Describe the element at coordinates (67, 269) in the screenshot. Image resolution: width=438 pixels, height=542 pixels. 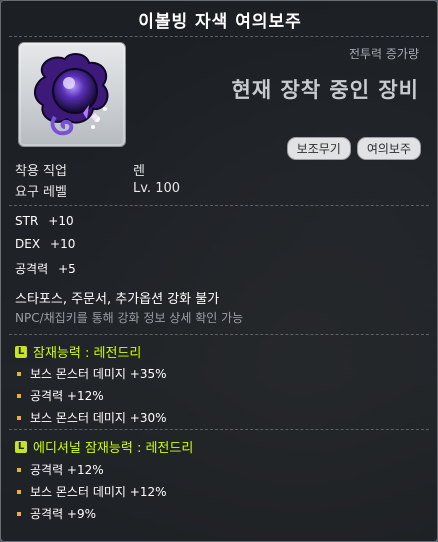
I see `stat-value: +5` at that location.